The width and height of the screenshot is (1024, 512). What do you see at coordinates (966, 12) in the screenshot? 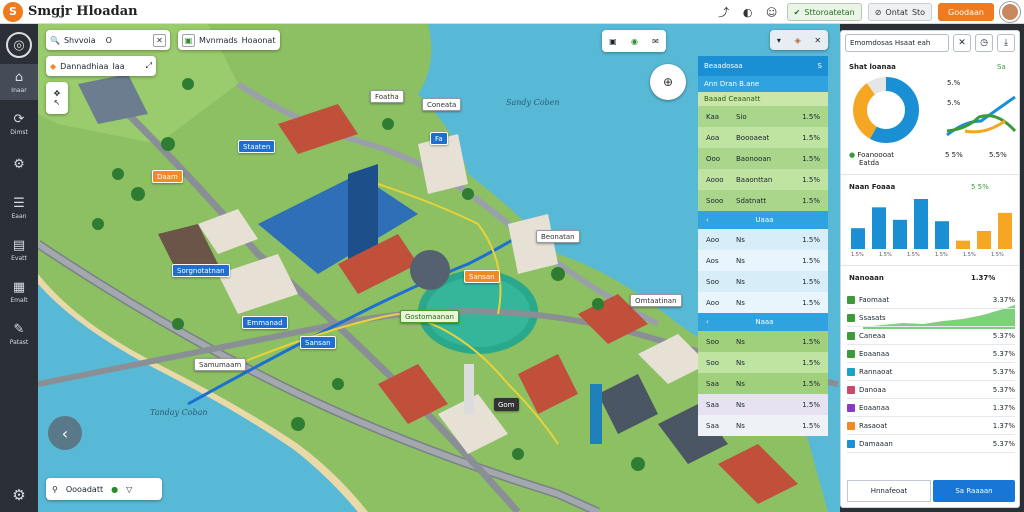
I see `primary-top-button: Goodaan` at bounding box center [966, 12].